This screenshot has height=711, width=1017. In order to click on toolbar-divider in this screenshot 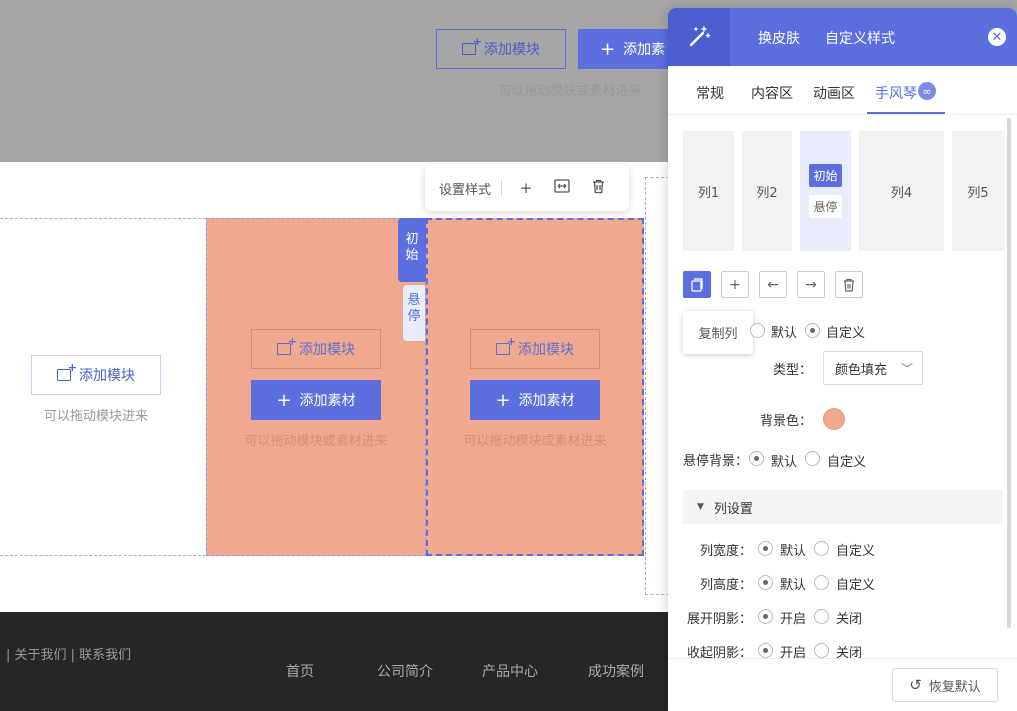, I will do `click(502, 188)`.